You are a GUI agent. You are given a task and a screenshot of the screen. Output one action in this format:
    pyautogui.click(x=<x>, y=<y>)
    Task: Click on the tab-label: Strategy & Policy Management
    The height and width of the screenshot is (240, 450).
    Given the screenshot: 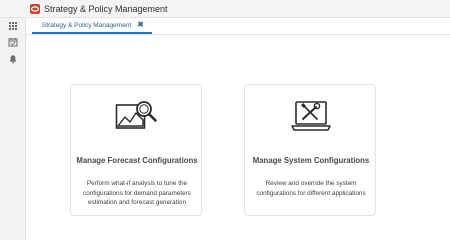 What is the action you would take?
    pyautogui.click(x=87, y=25)
    